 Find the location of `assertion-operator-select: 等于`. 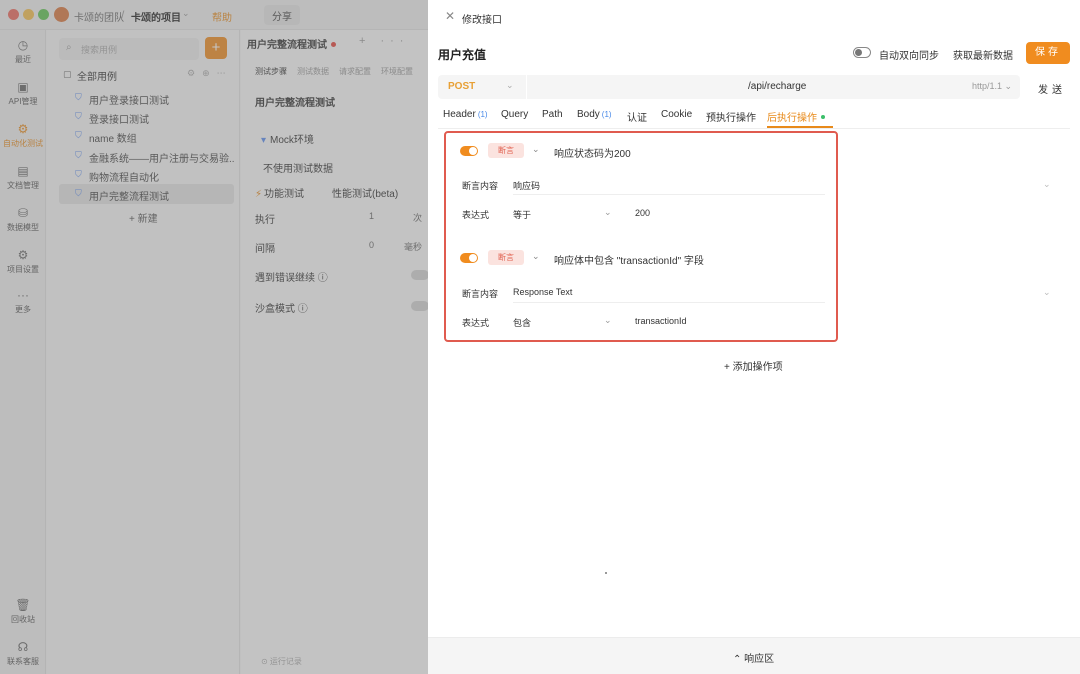

assertion-operator-select: 等于 is located at coordinates (522, 214).